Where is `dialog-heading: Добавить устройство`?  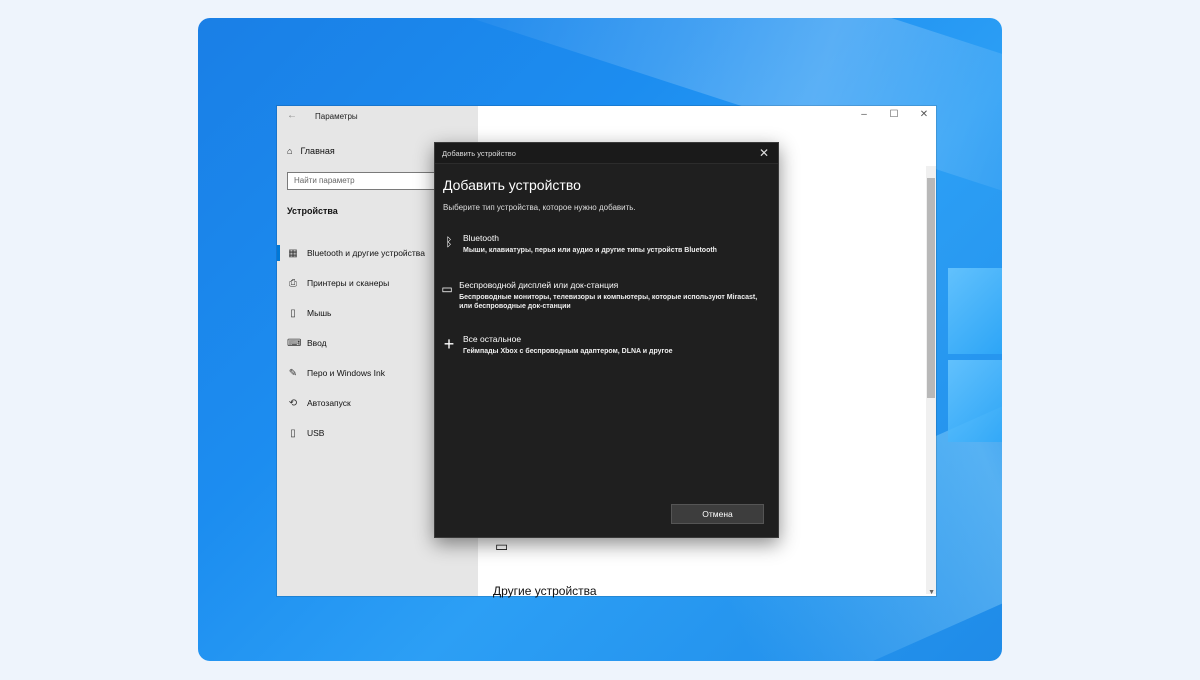 dialog-heading: Добавить устройство is located at coordinates (512, 185).